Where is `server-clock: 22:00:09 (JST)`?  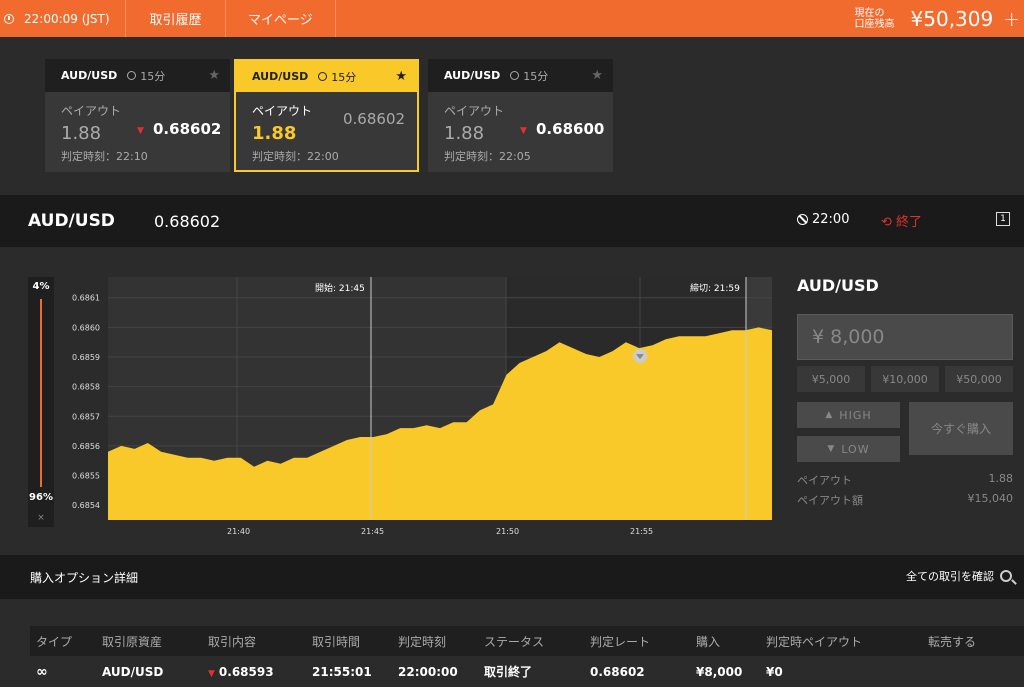 server-clock: 22:00:09 (JST) is located at coordinates (63, 18).